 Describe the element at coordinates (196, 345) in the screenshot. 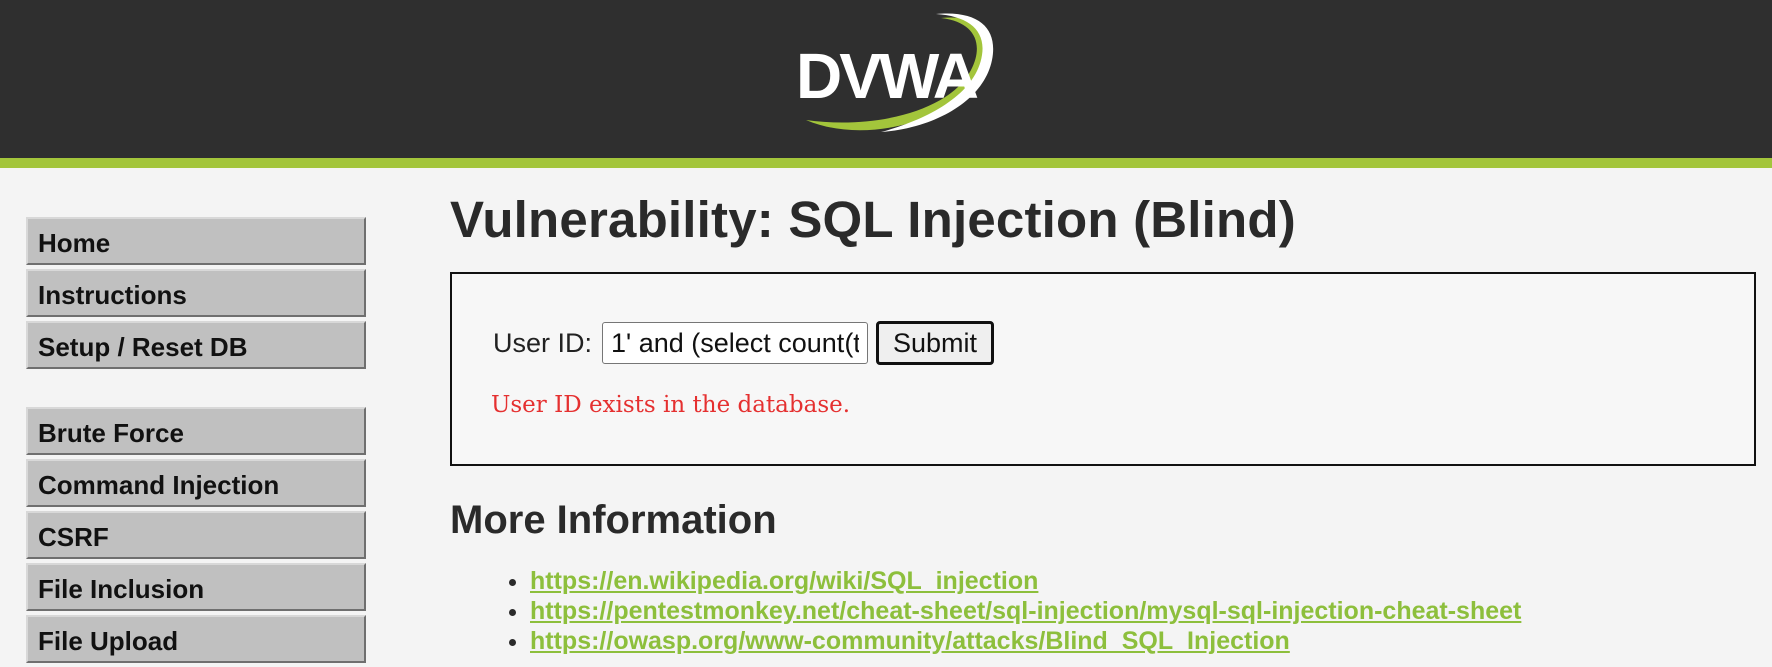

I see `menu-item-setup-reset-db: Setup / Reset DB` at that location.